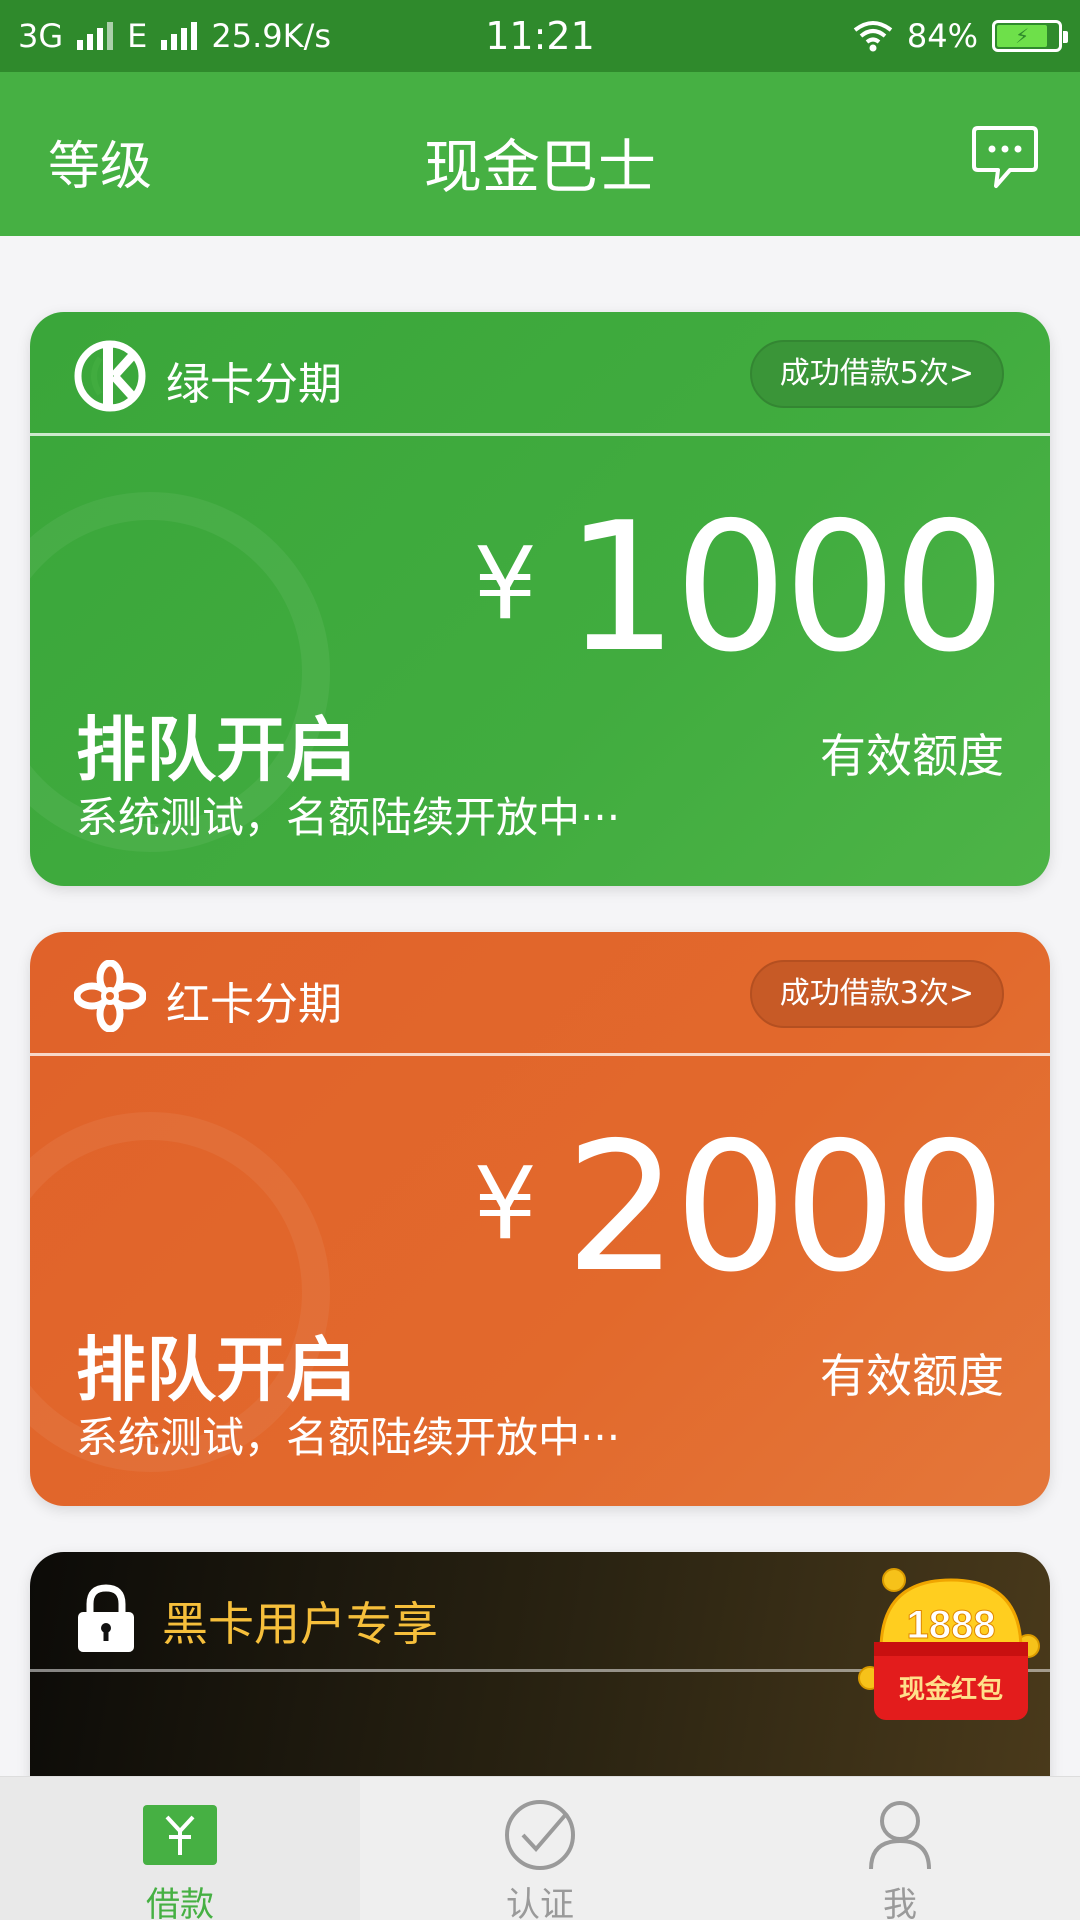  I want to click on tab-loan: 借款, so click(180, 1848).